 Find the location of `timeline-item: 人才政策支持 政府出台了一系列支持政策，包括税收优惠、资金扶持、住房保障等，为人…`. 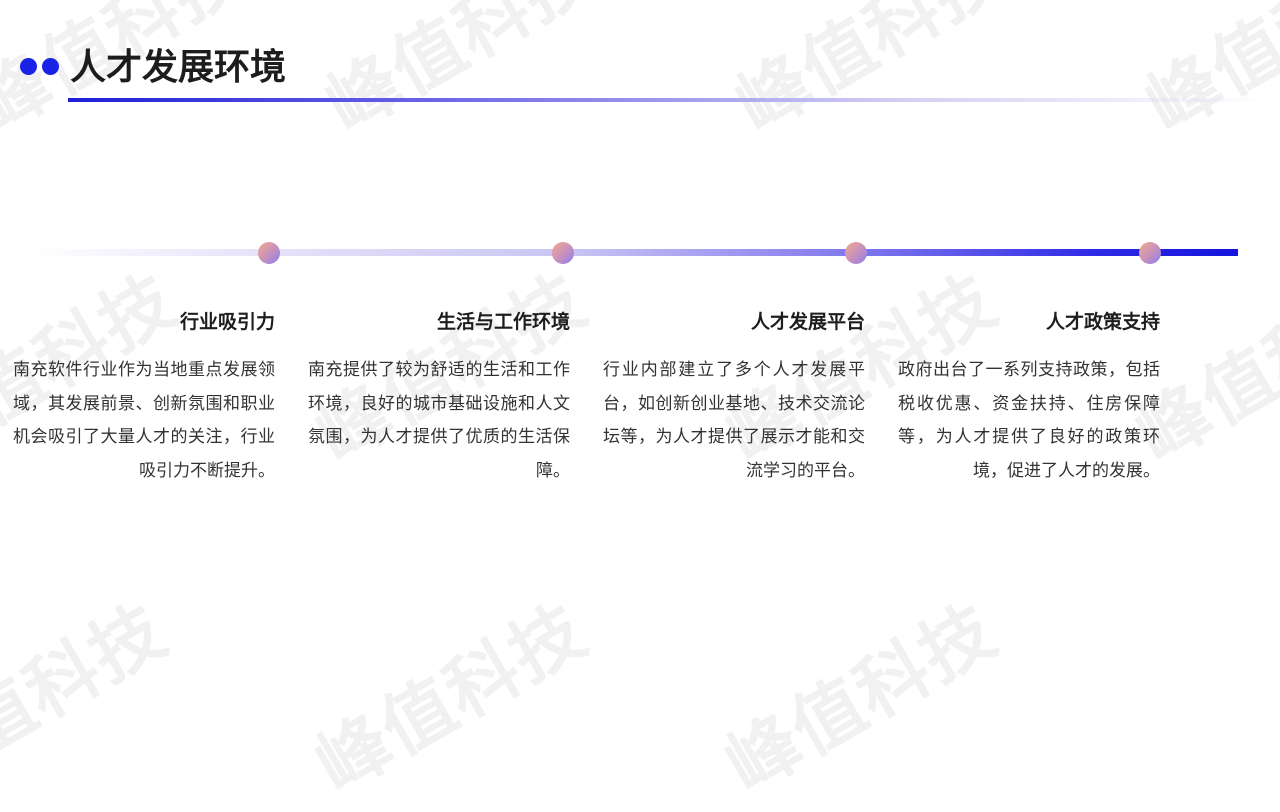

timeline-item: 人才政策支持 政府出台了一系列支持政策，包括税收优惠、资金扶持、住房保障等，为人… is located at coordinates (1029, 398).